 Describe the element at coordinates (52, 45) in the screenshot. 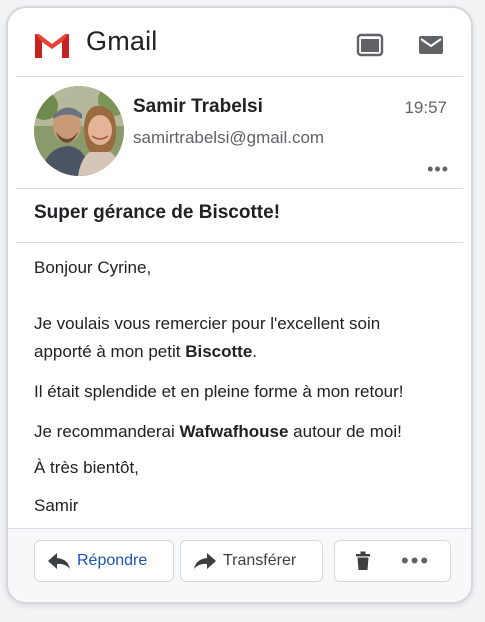

I see `gmail-logo` at that location.